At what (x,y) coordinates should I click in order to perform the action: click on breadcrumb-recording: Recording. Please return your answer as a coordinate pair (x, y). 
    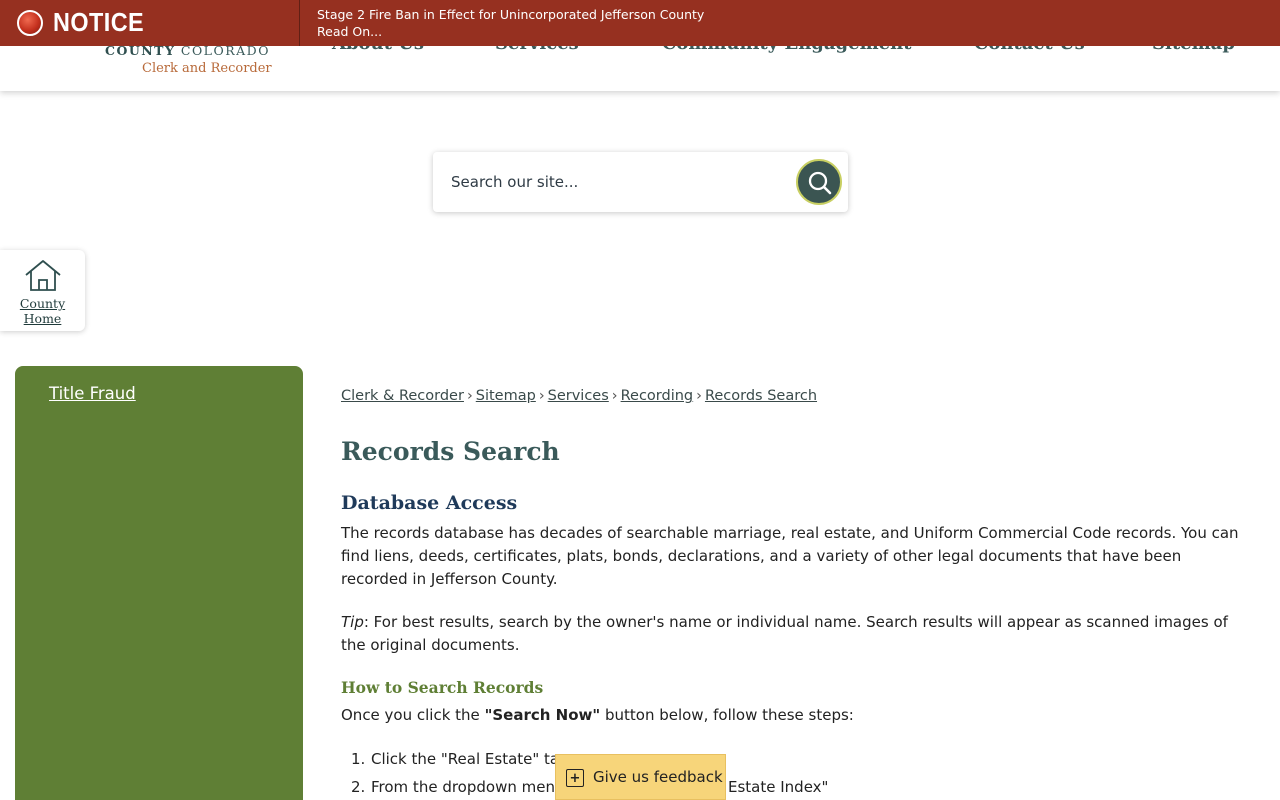
    Looking at the image, I should click on (657, 396).